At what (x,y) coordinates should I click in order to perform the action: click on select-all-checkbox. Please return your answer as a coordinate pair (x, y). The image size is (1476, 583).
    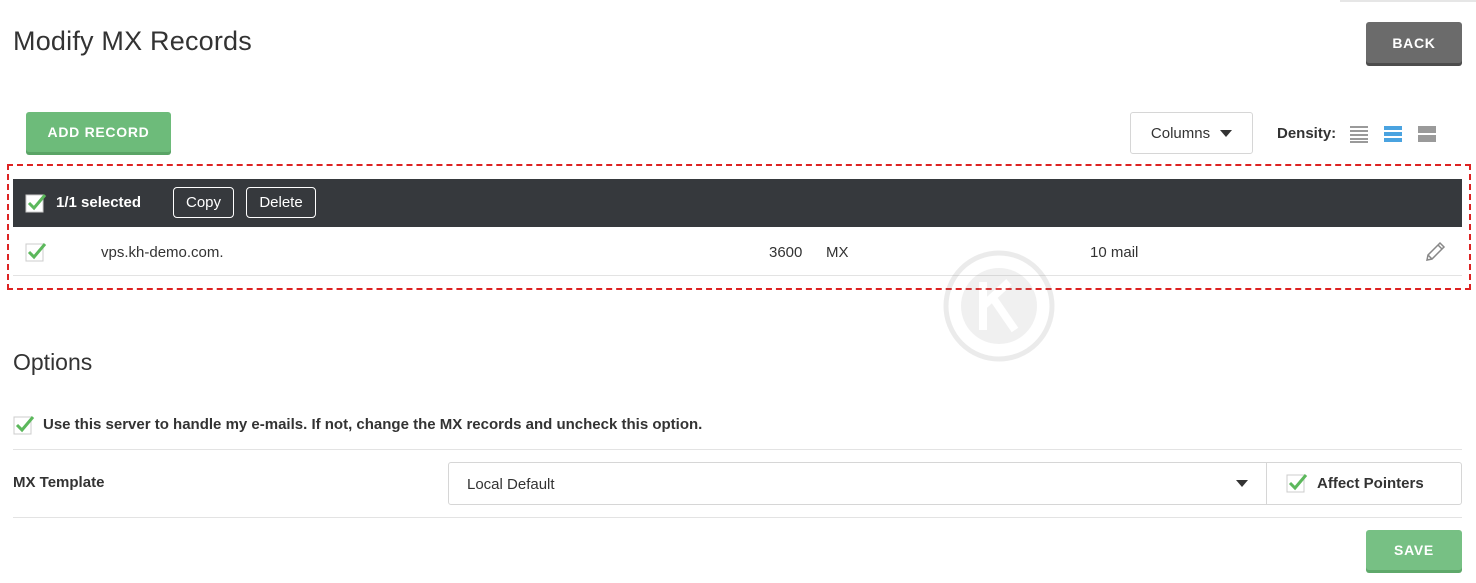
    Looking at the image, I should click on (36, 203).